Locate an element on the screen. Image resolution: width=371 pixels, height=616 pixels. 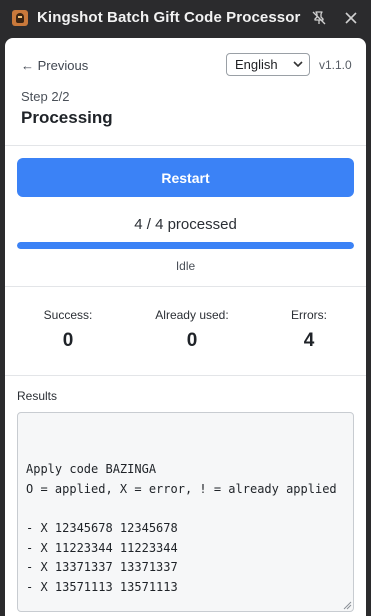
result-line: - X 13371337 13371337 is located at coordinates (102, 567).